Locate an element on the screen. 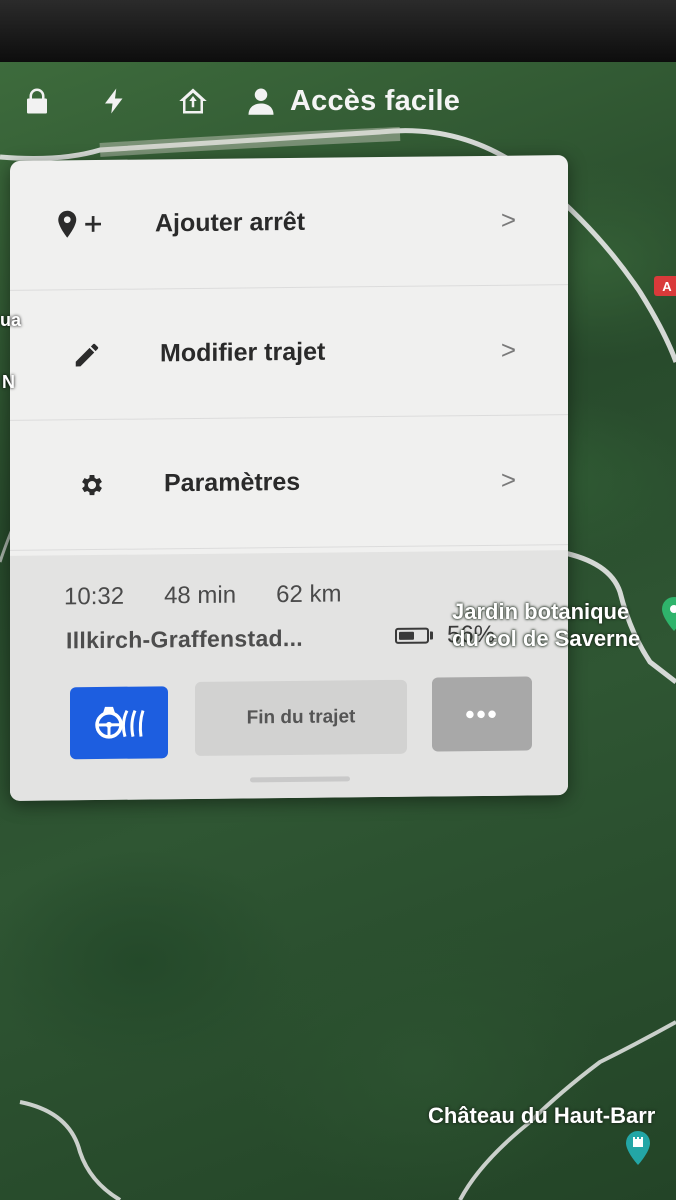 This screenshot has width=676, height=1200. battery-icon is located at coordinates (412, 635).